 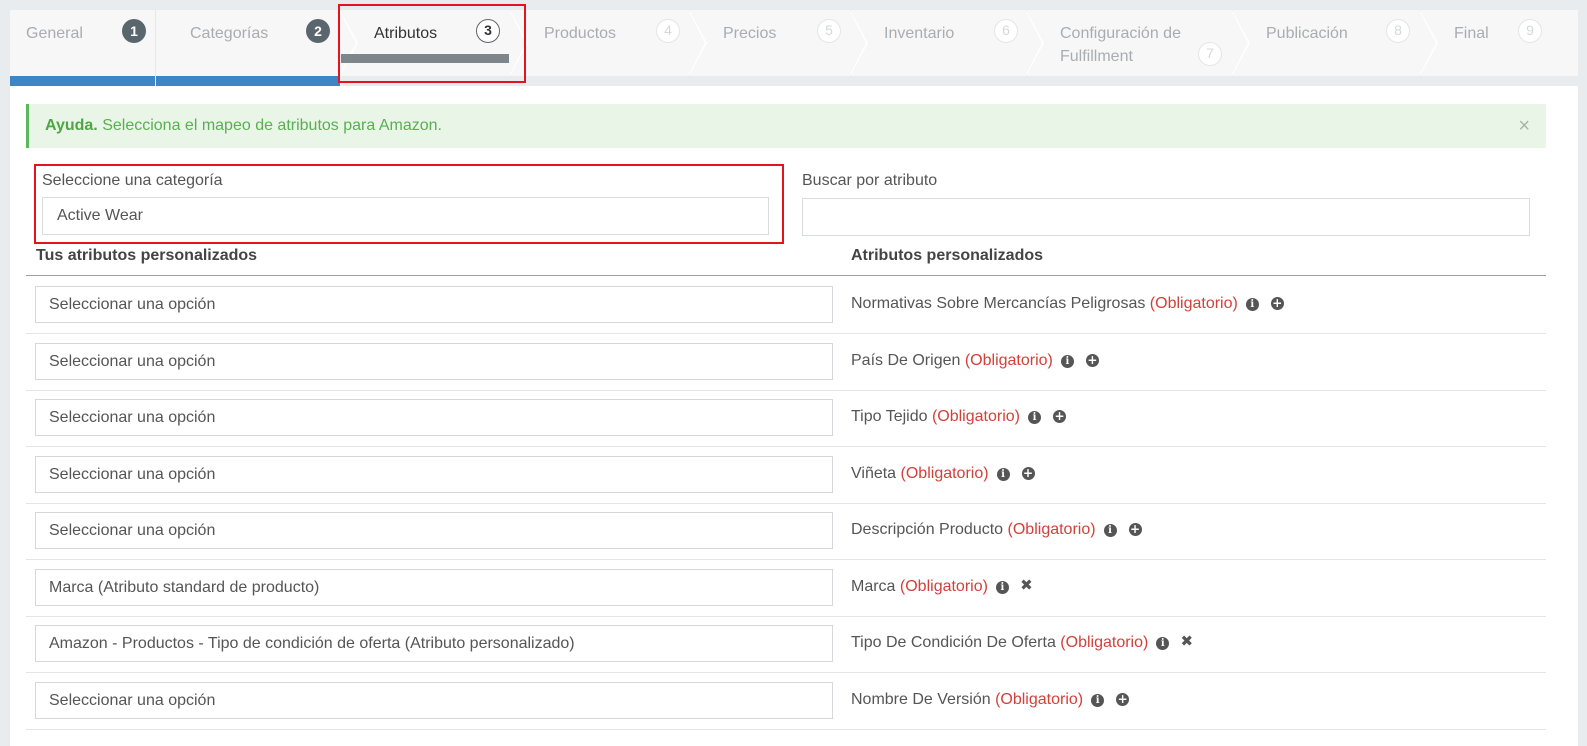 What do you see at coordinates (921, 699) in the screenshot?
I see `attribute-name: Nombre De Versión` at bounding box center [921, 699].